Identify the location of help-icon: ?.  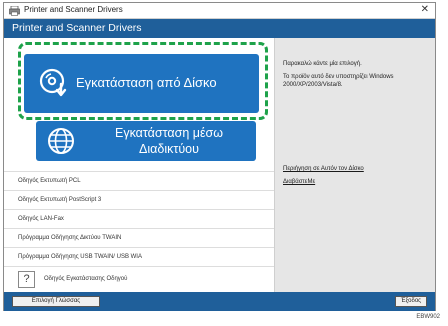
(26, 279).